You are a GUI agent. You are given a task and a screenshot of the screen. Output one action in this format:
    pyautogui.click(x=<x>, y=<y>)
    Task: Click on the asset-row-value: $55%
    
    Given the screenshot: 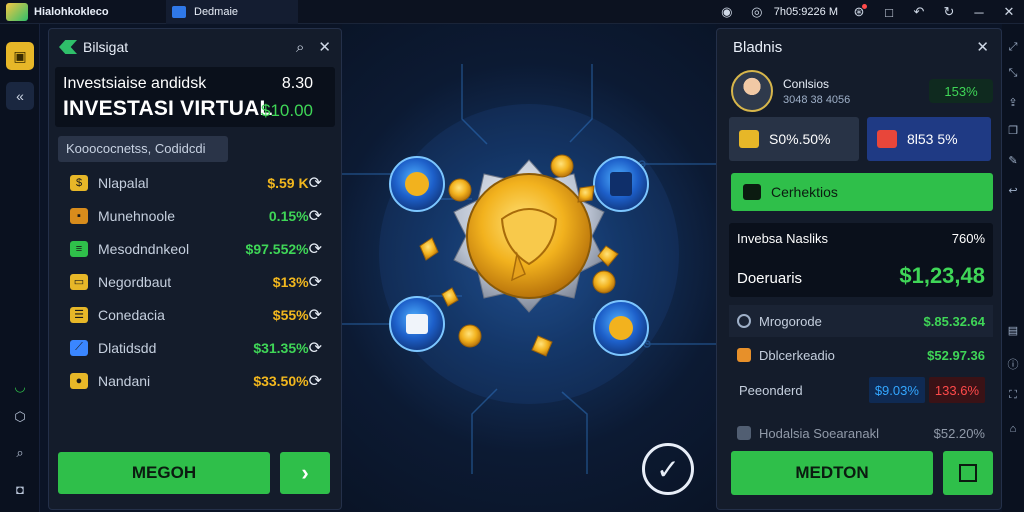 What is the action you would take?
    pyautogui.click(x=290, y=314)
    